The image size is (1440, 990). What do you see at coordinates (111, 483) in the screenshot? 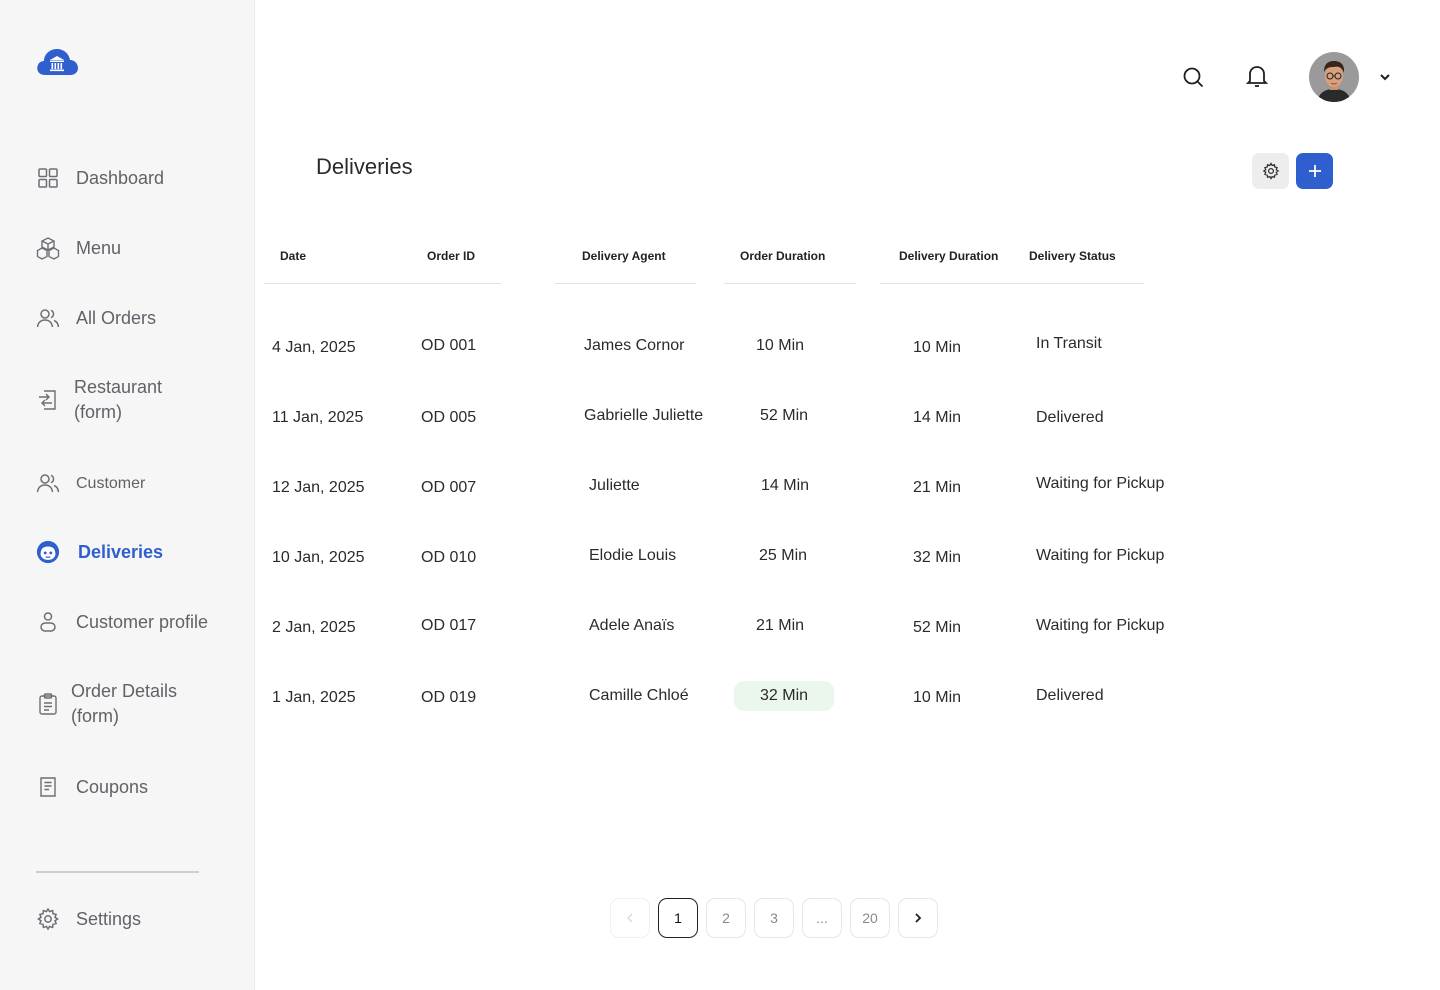
I see `sidebar-item-label: Customer` at bounding box center [111, 483].